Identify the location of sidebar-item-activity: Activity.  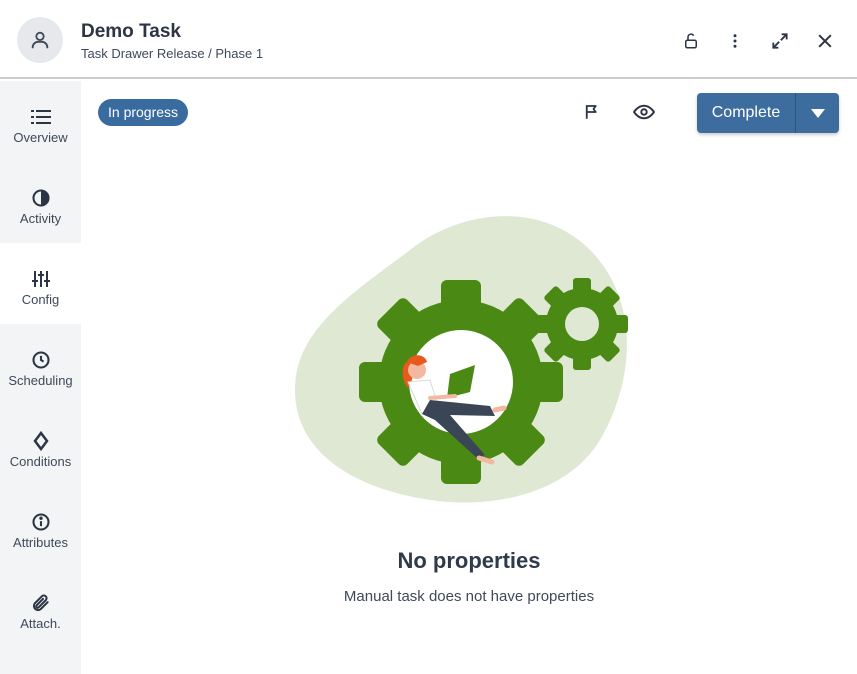
(40, 202).